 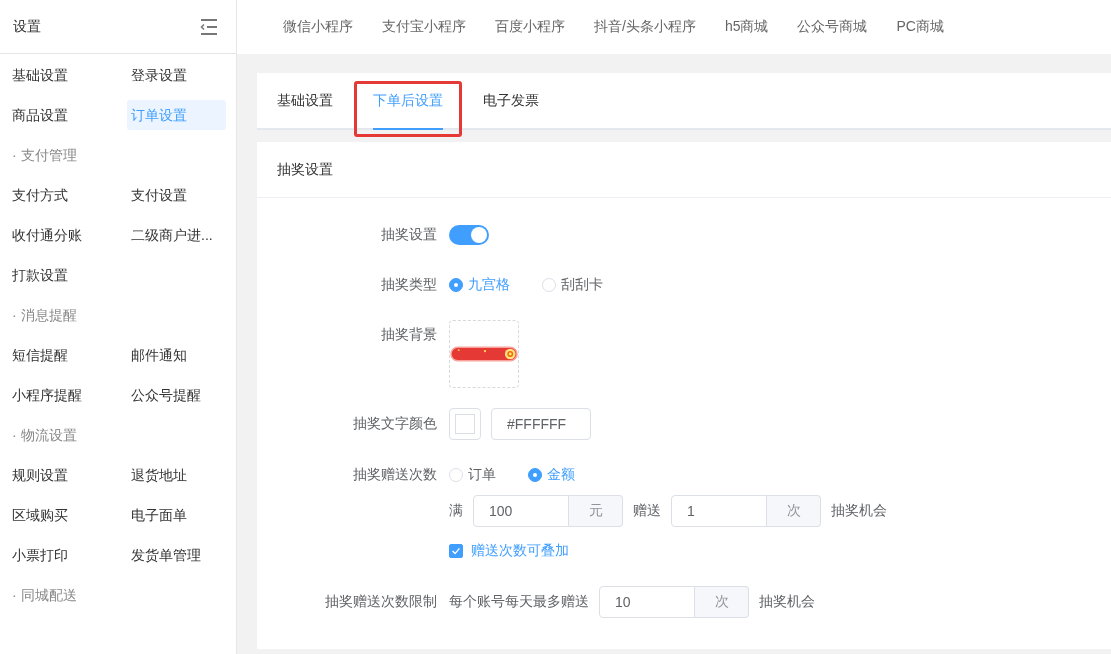 What do you see at coordinates (469, 235) in the screenshot?
I see `toggle-switch` at bounding box center [469, 235].